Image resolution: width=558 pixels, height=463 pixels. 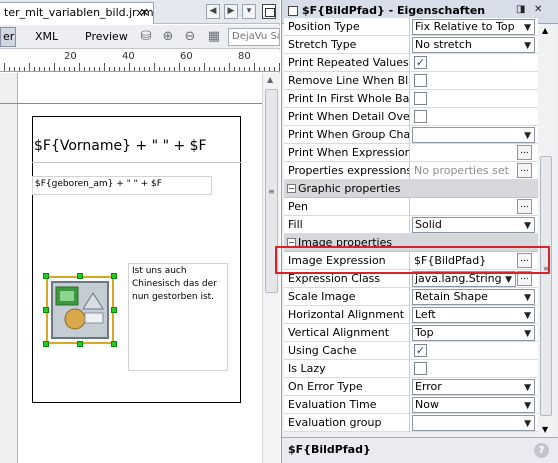 I want to click on remove-line-when-blank-checkbox, so click(x=420, y=80).